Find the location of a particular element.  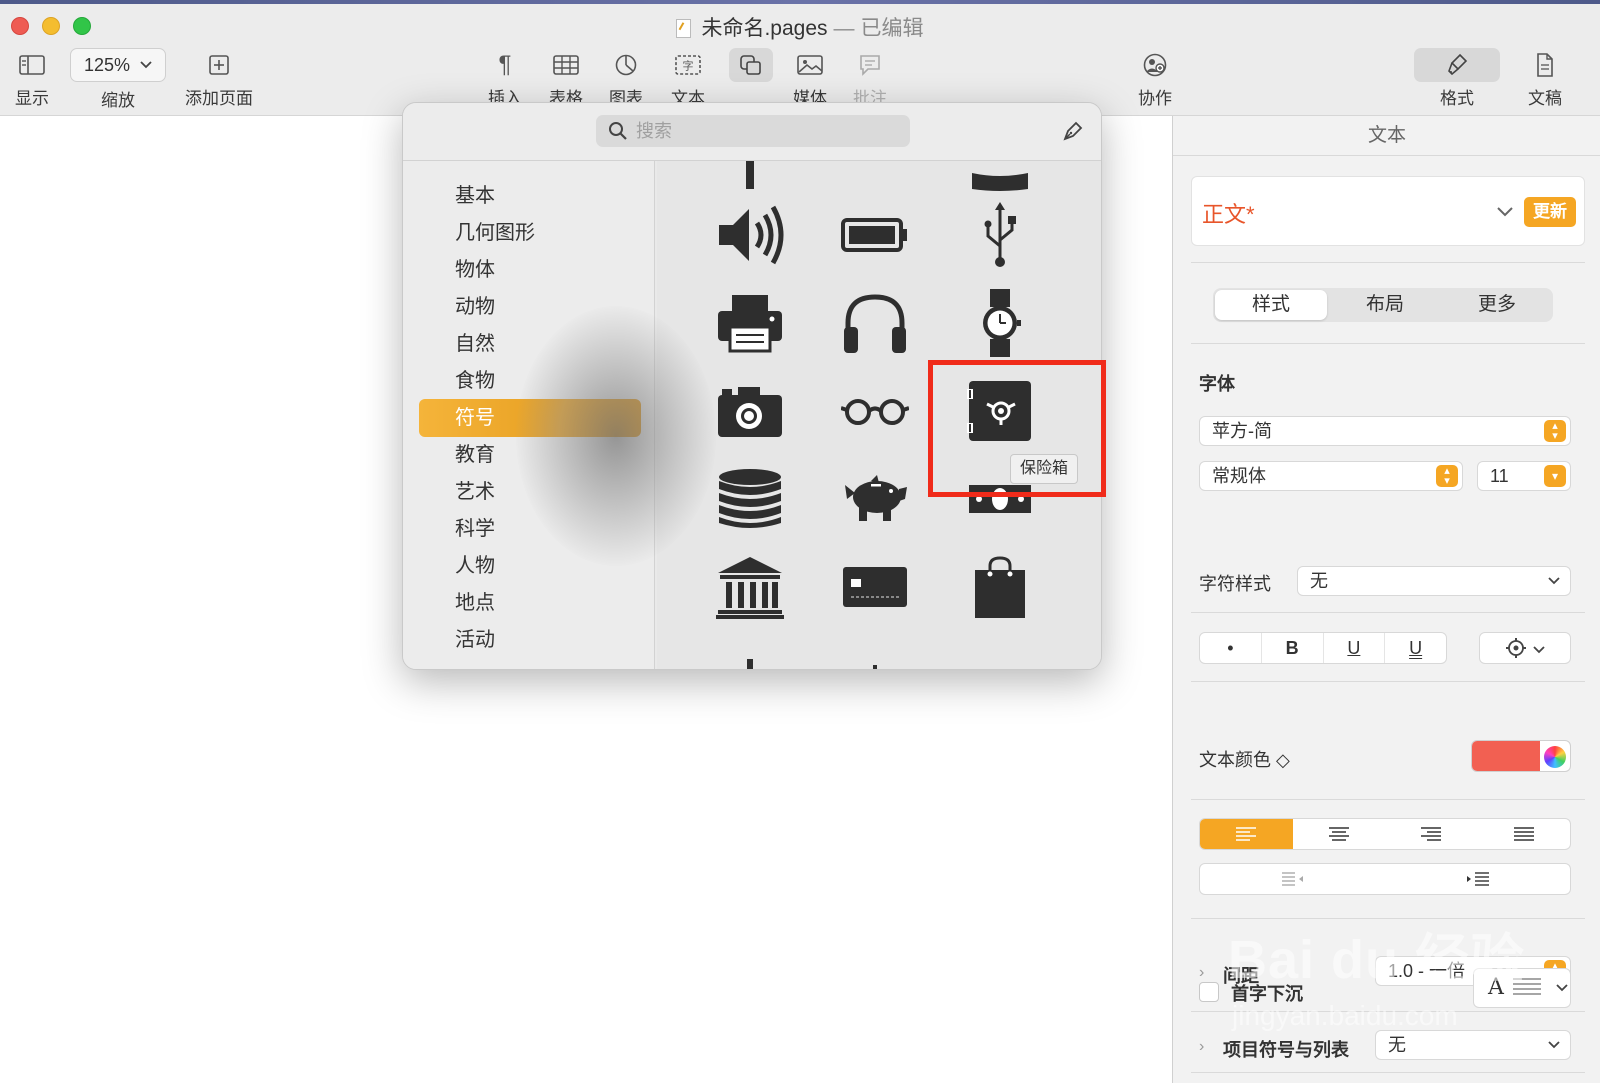

table-icon is located at coordinates (566, 65).